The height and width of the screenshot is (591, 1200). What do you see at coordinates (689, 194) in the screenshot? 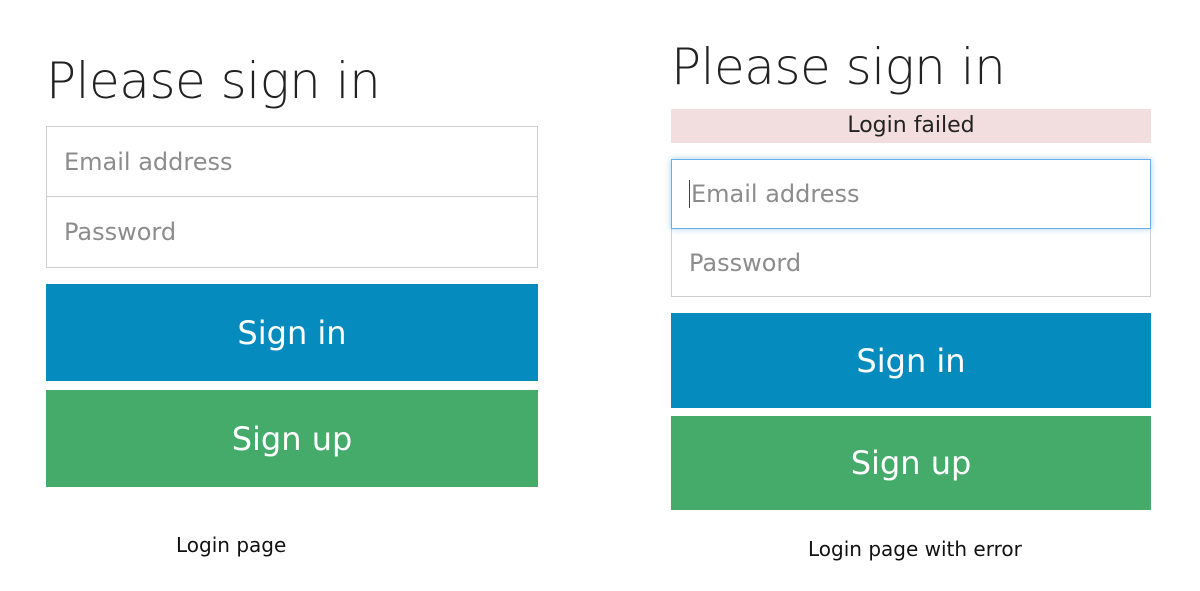
I see `text-cursor` at bounding box center [689, 194].